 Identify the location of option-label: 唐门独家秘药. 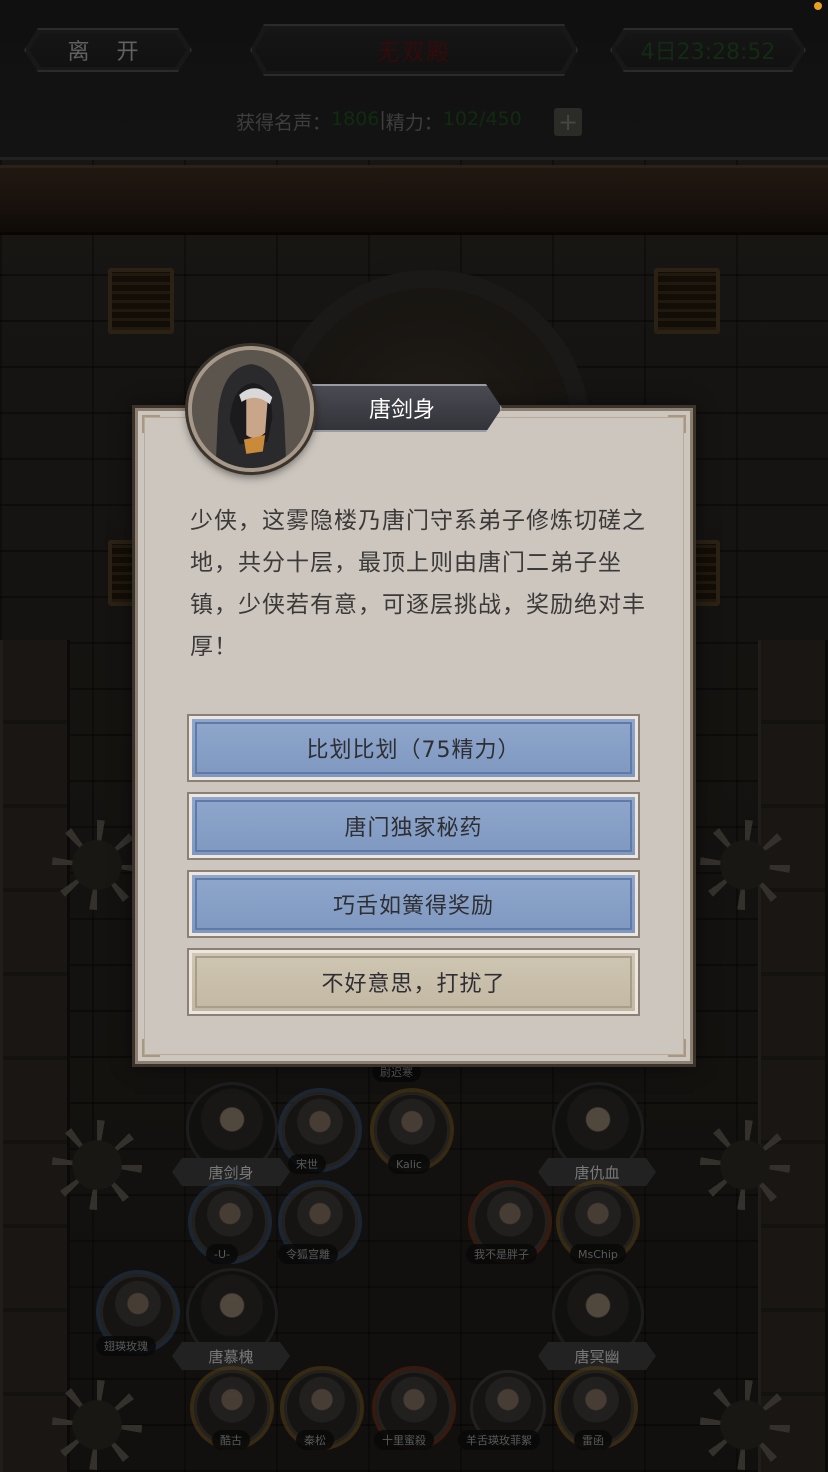
(413, 828).